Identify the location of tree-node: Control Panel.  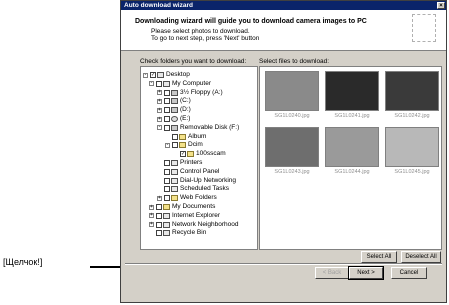
(188, 172).